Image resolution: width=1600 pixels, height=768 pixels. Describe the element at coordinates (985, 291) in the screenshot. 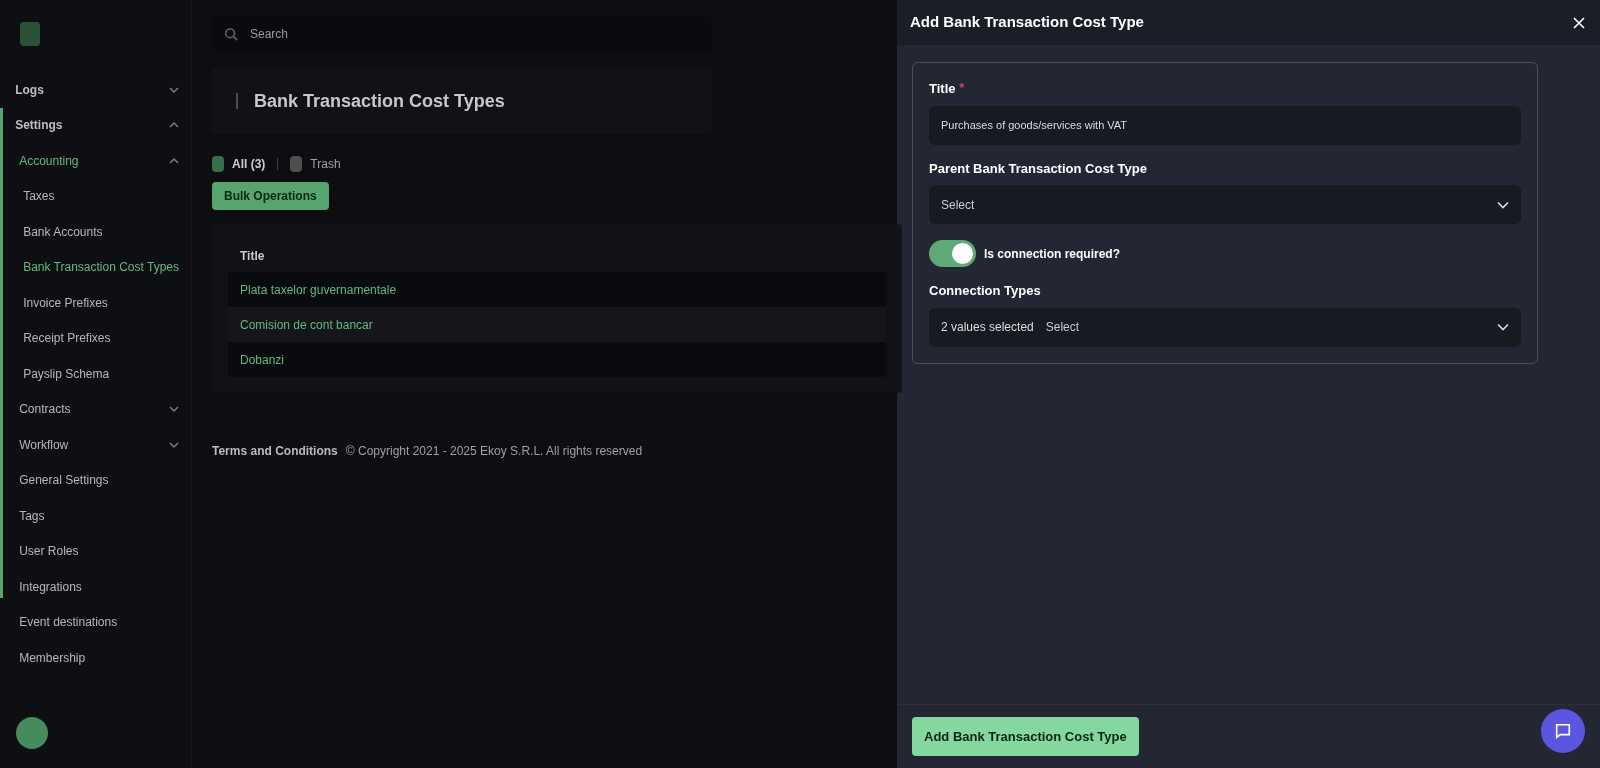

I see `field-label: Connection Types` at that location.